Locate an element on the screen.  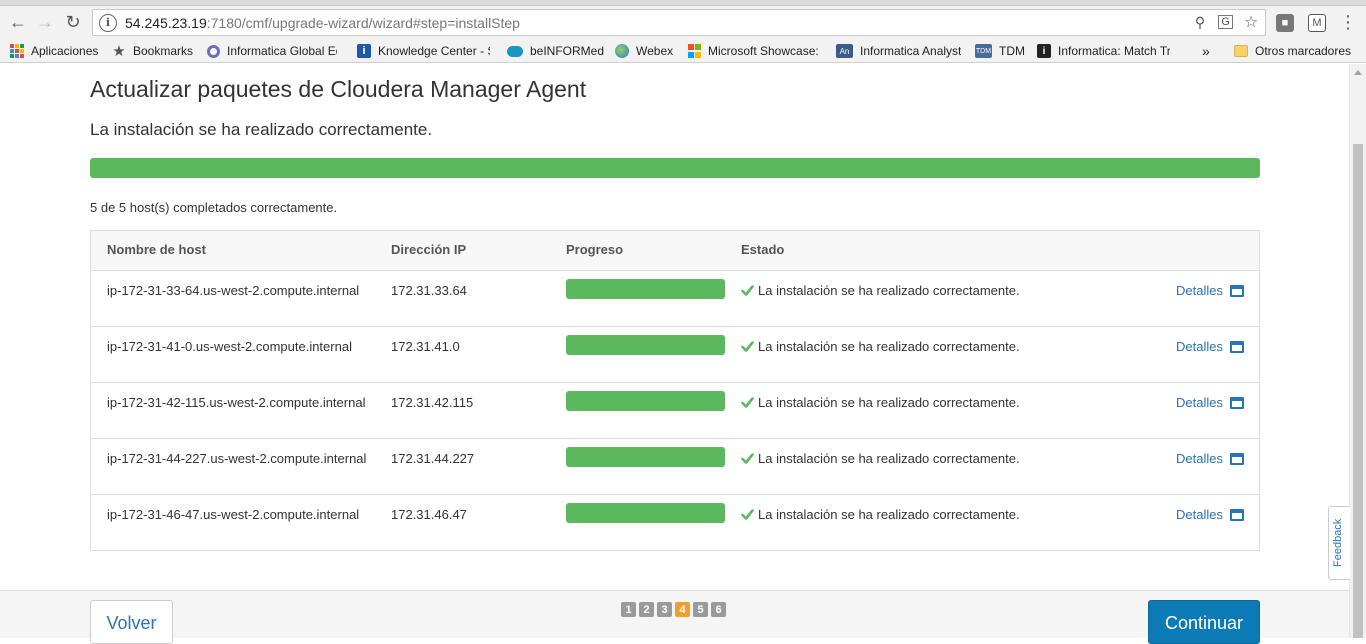
url-host: 54.245.23.19 is located at coordinates (166, 22).